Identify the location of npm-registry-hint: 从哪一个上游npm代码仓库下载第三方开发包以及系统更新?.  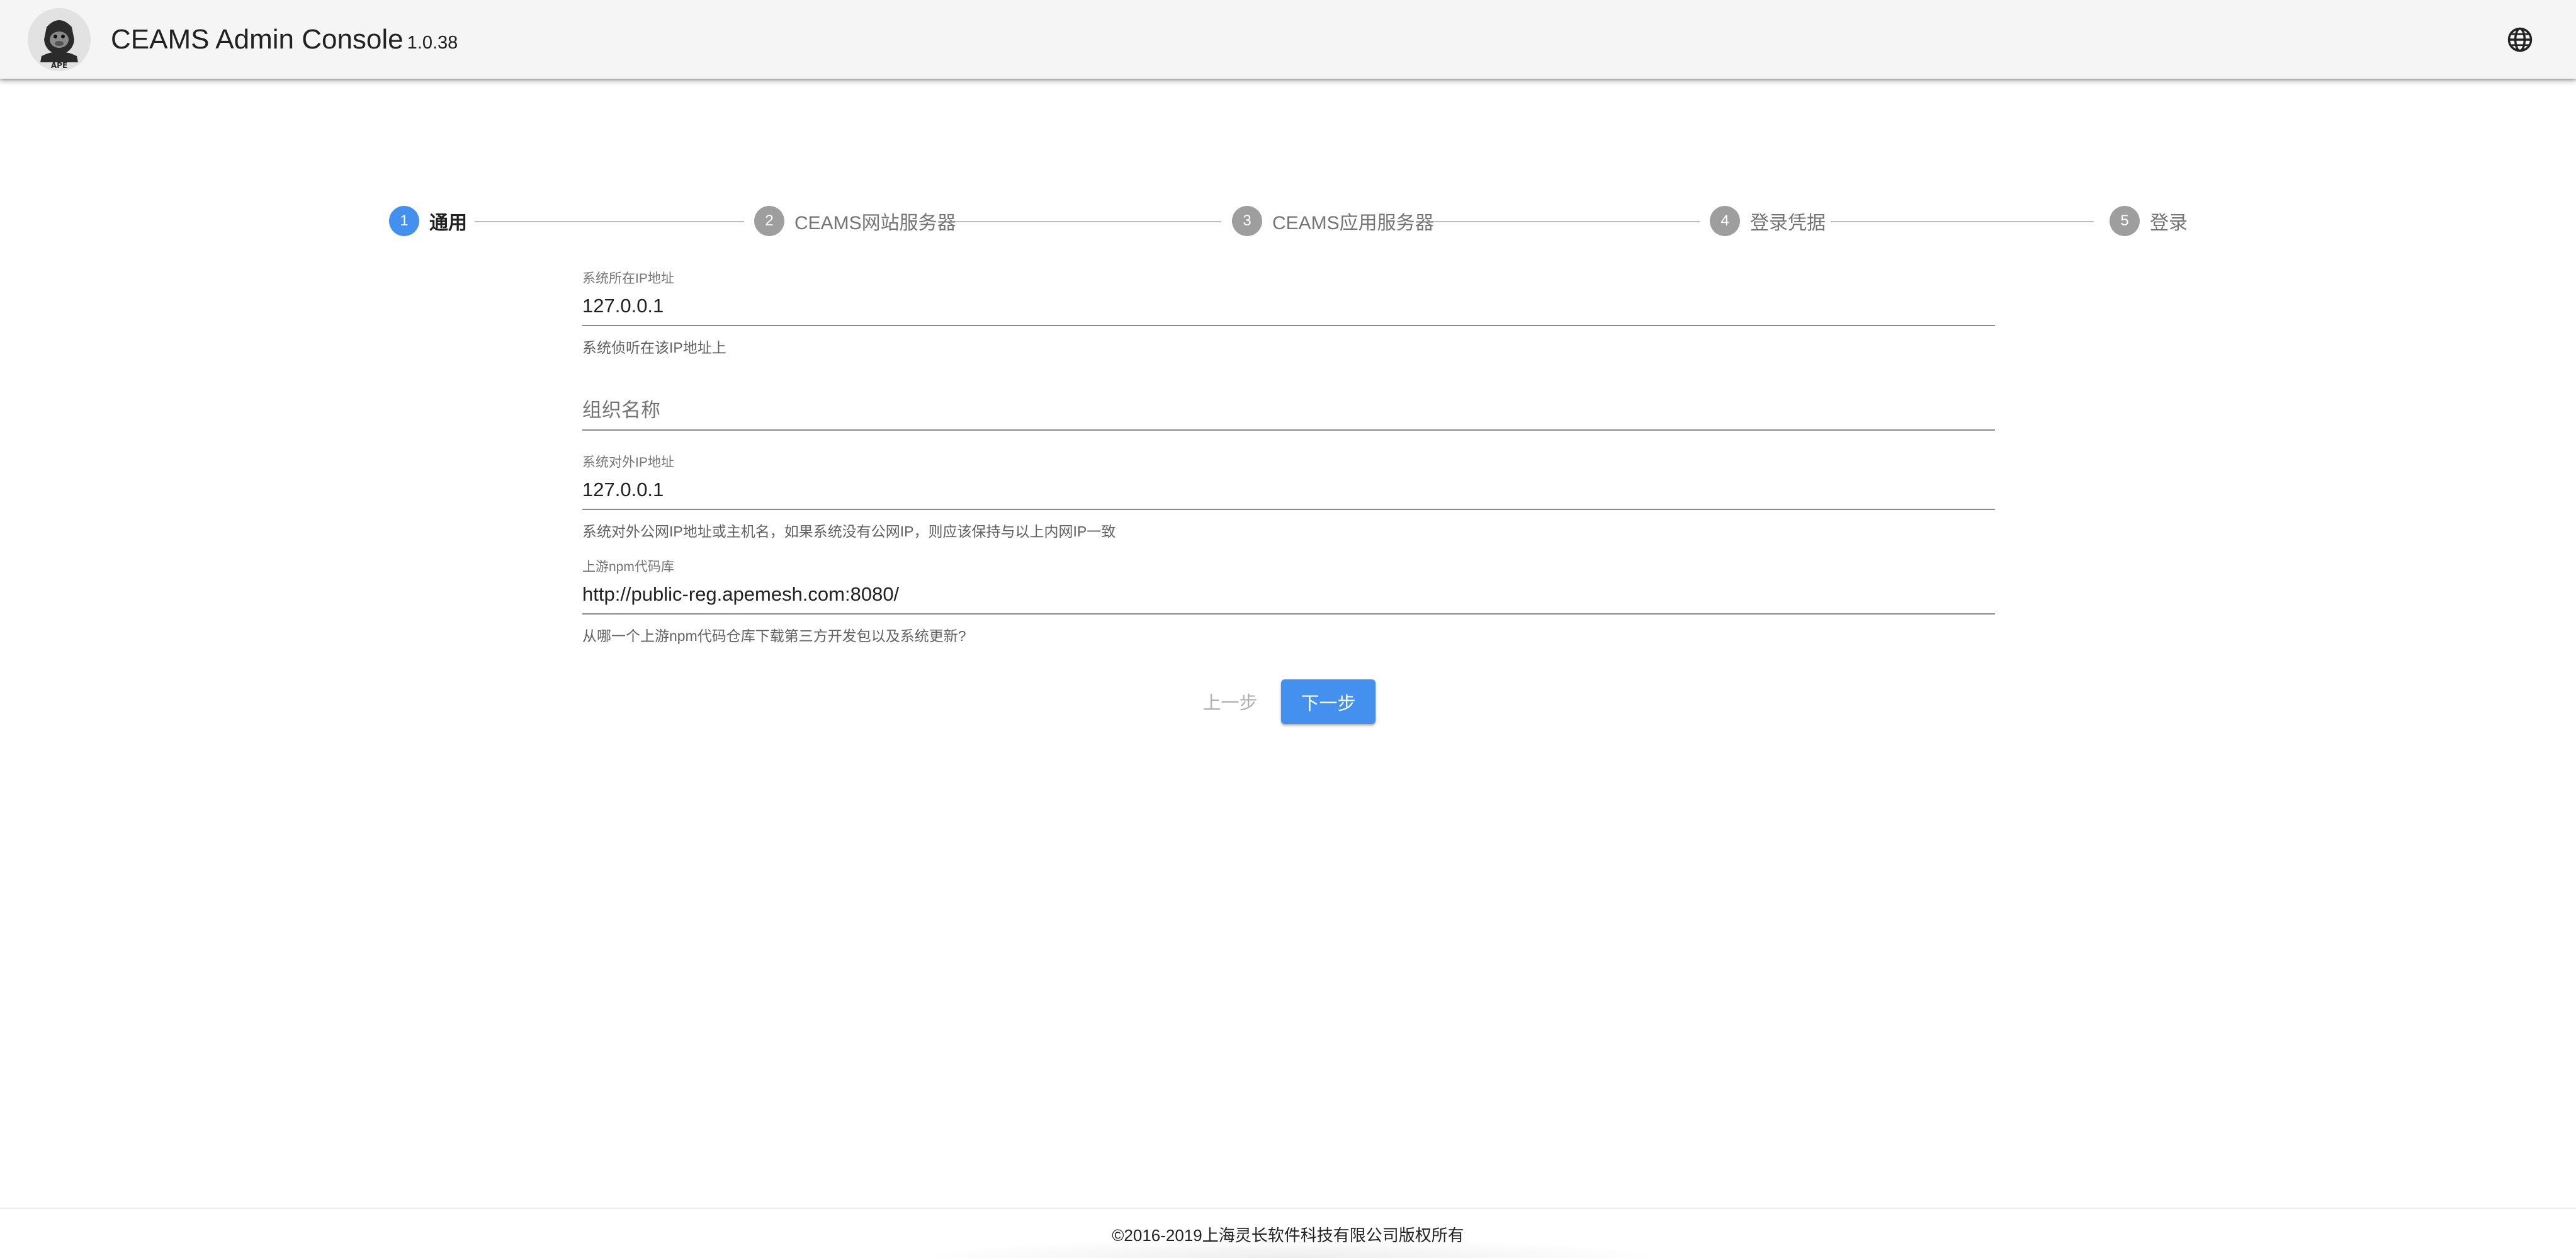
(774, 636).